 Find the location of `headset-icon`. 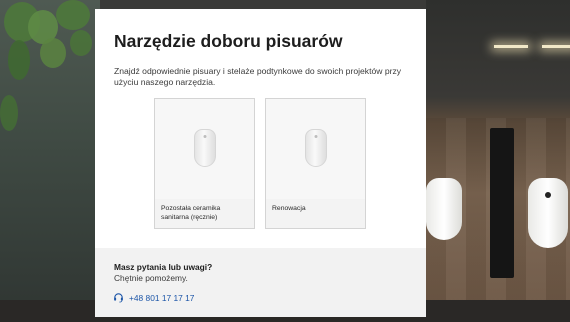

headset-icon is located at coordinates (118, 297).